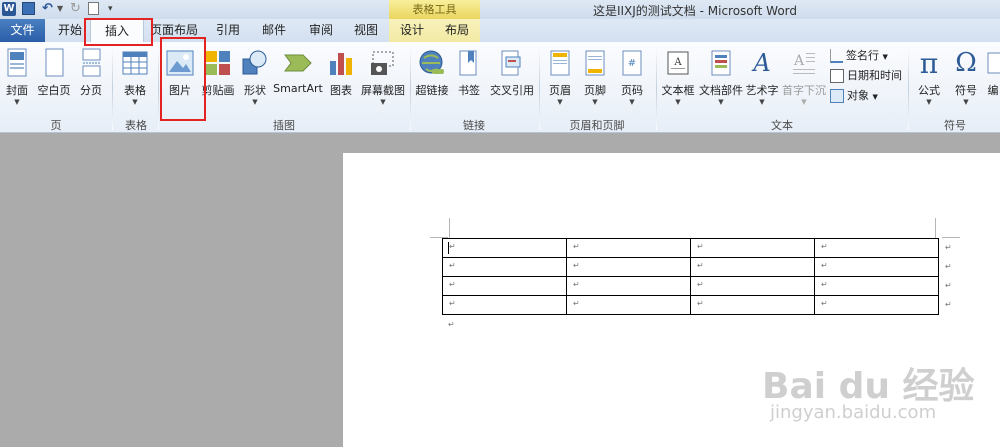 The image size is (1000, 447). I want to click on smartart-icon, so click(298, 63).